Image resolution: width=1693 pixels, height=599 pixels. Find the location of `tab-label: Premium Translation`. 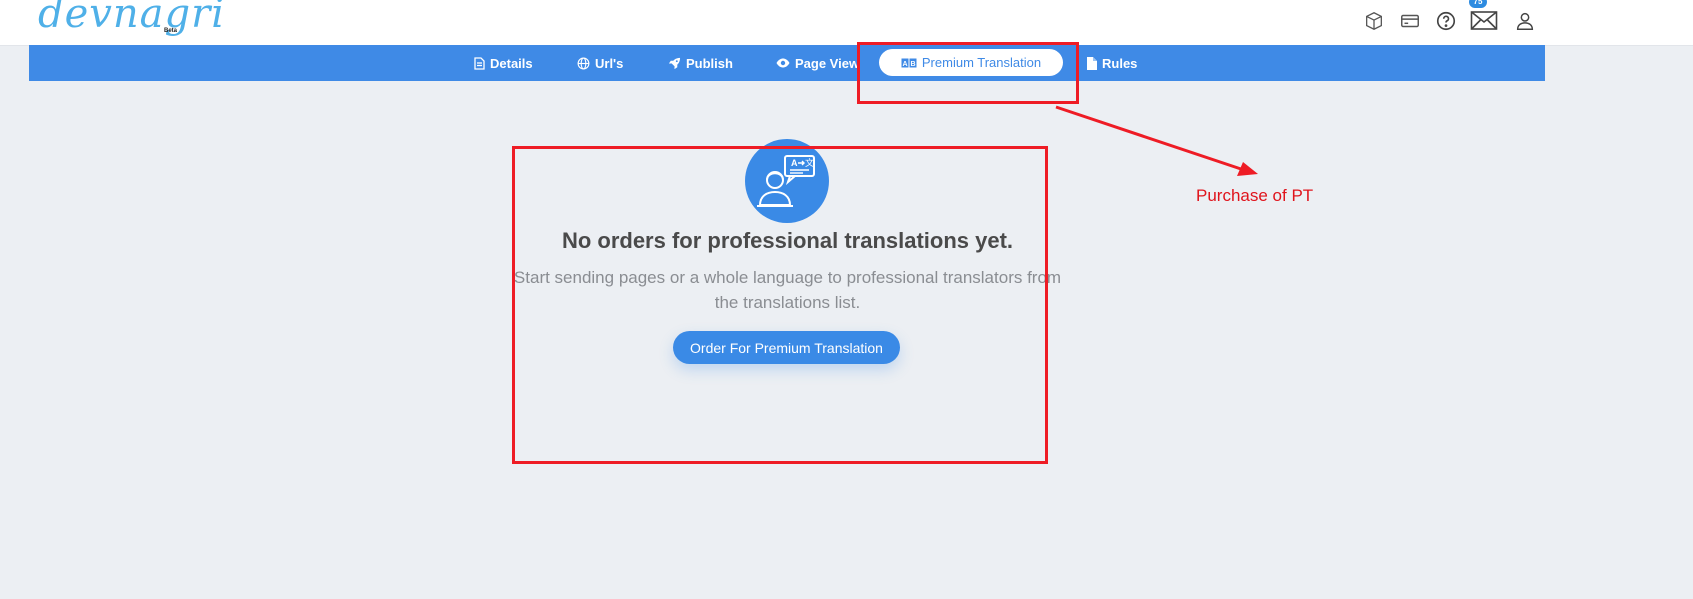

tab-label: Premium Translation is located at coordinates (981, 62).